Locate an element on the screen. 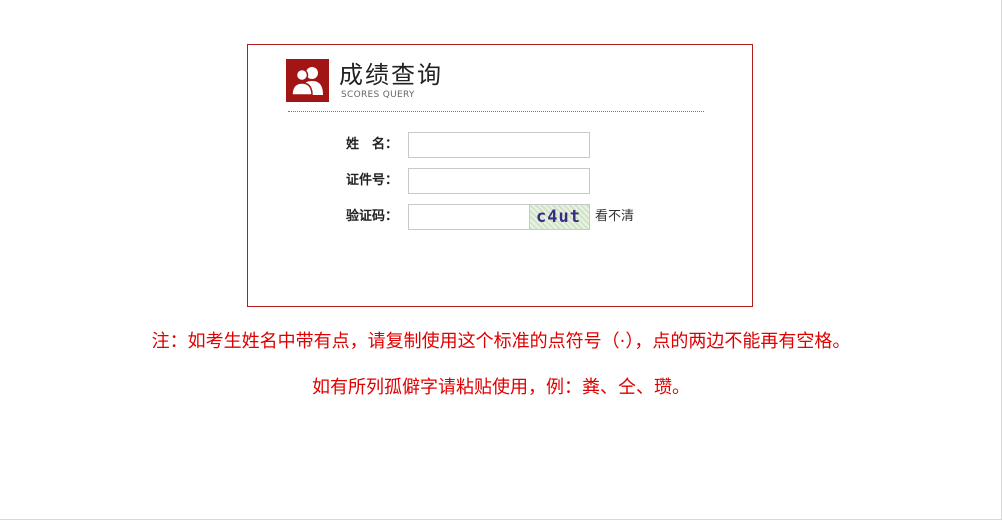  users-icon is located at coordinates (307, 81).